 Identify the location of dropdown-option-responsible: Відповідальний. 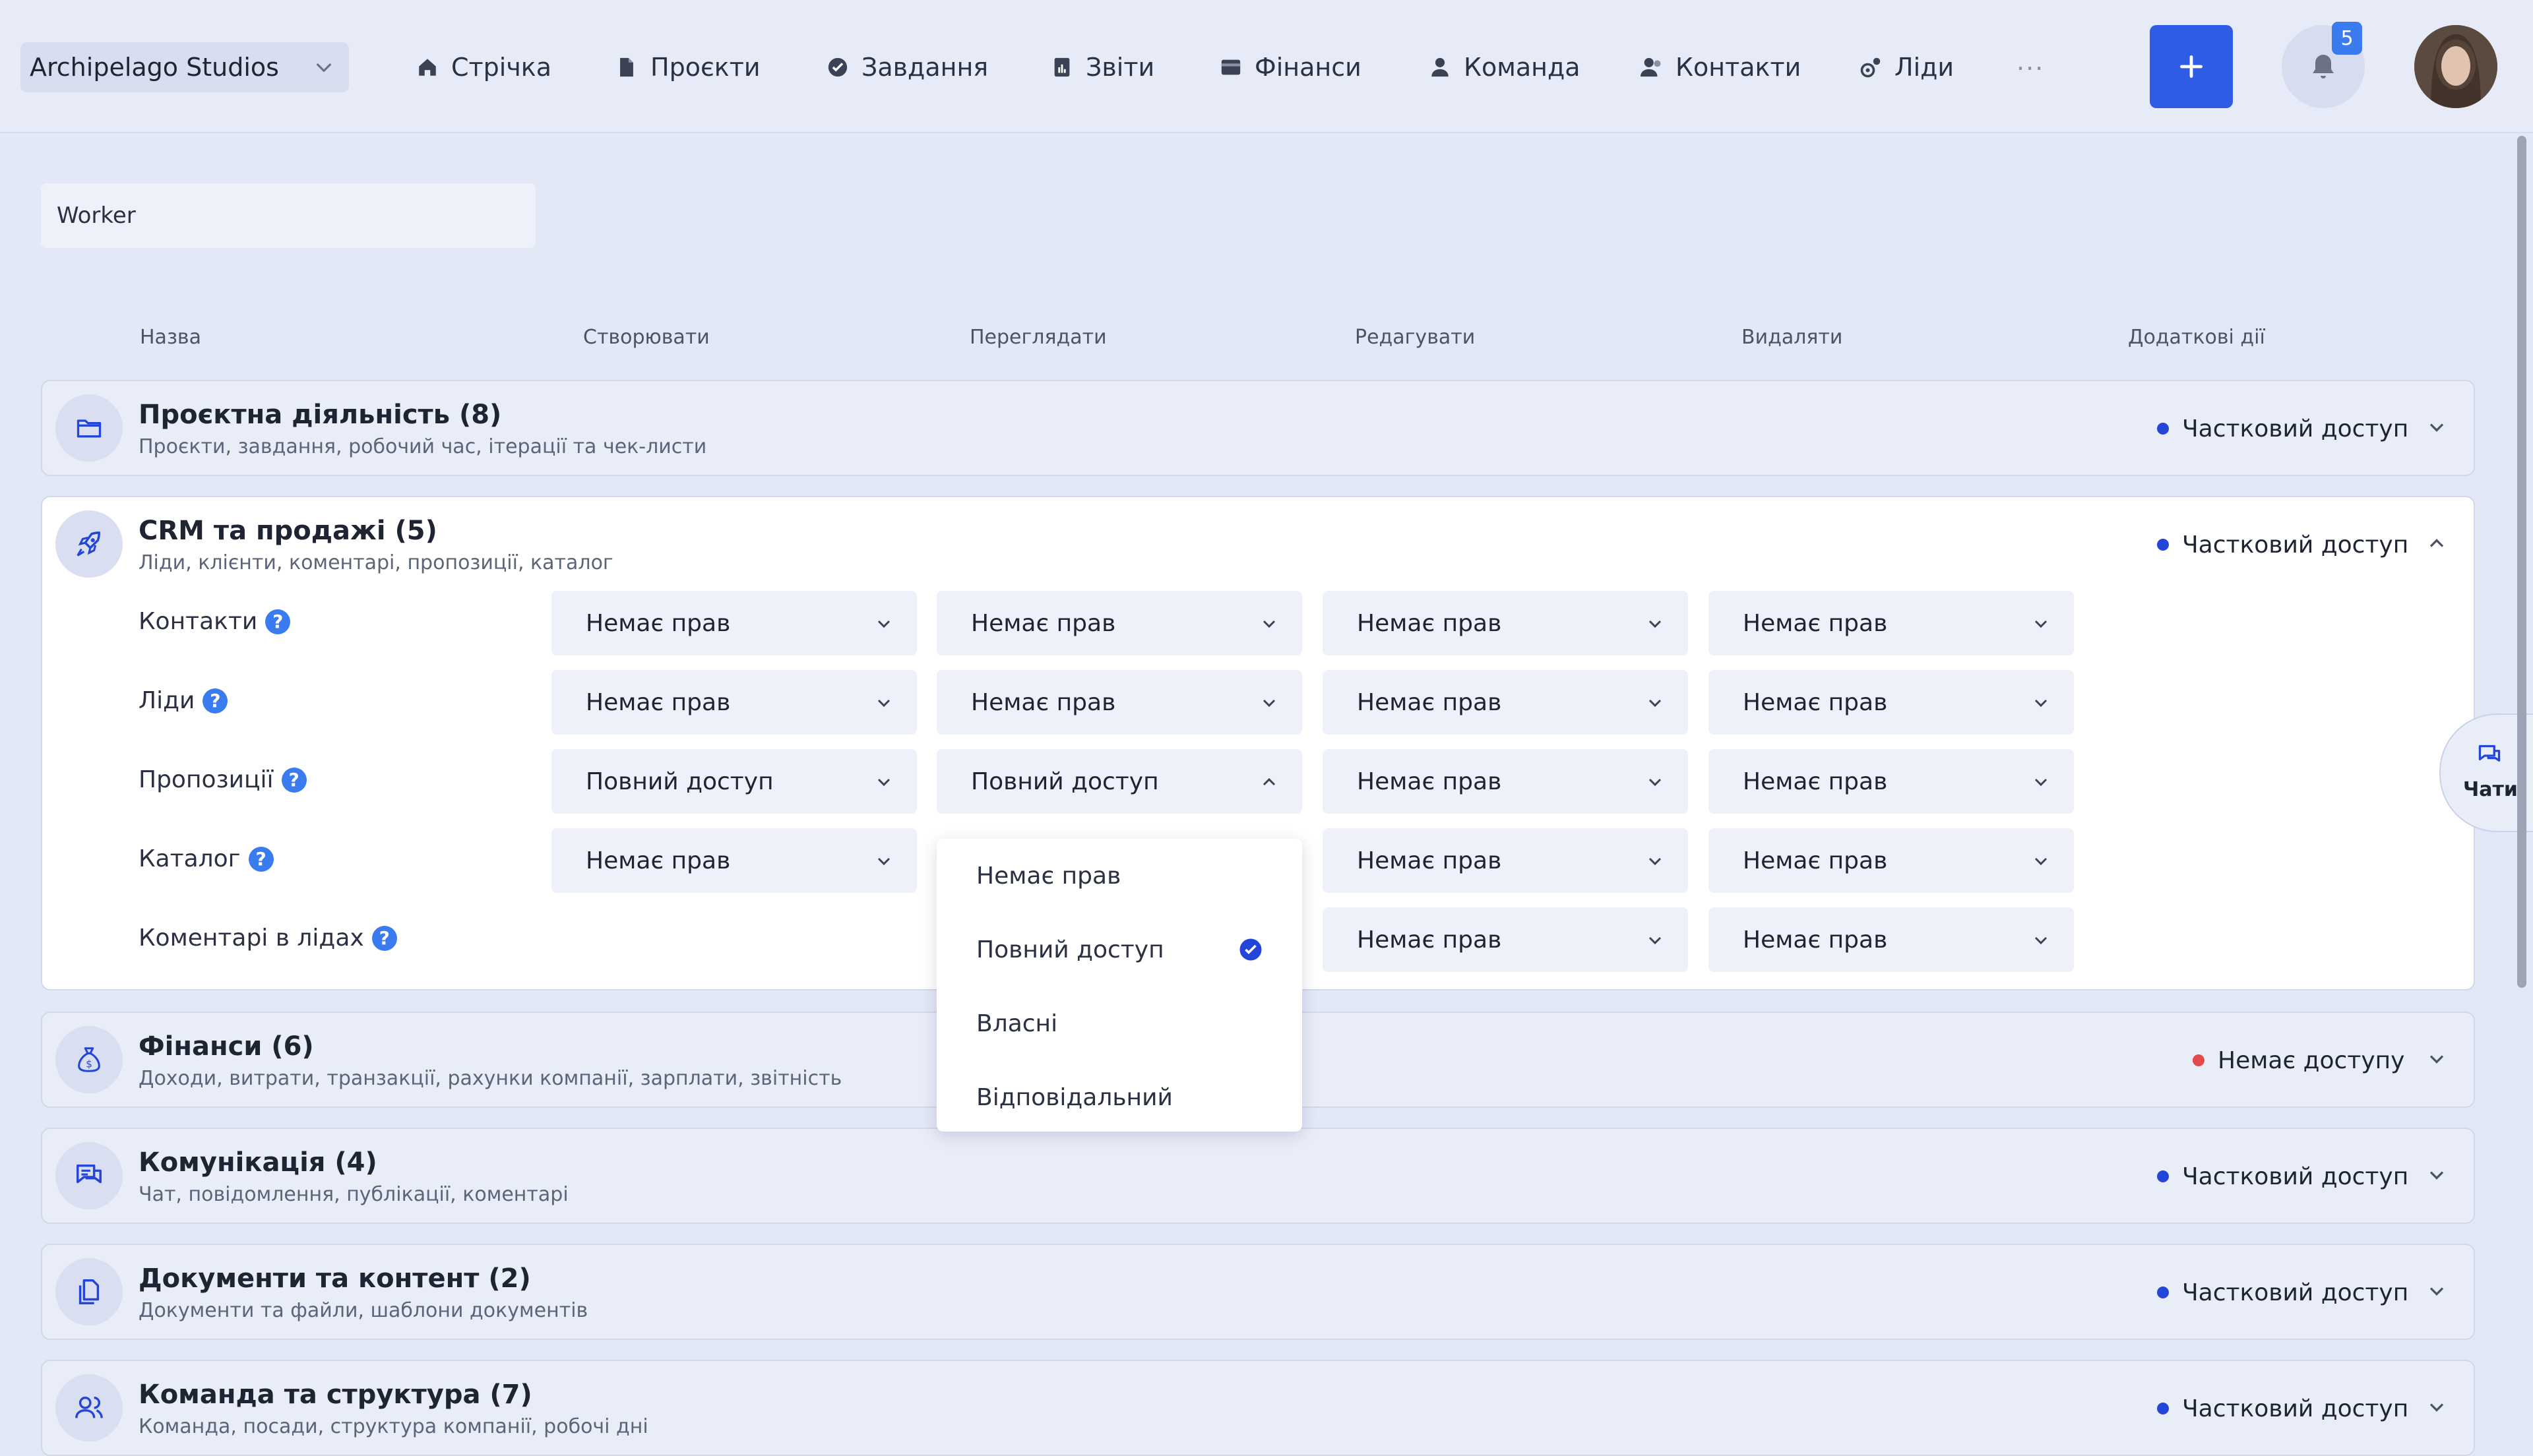
(1119, 1097).